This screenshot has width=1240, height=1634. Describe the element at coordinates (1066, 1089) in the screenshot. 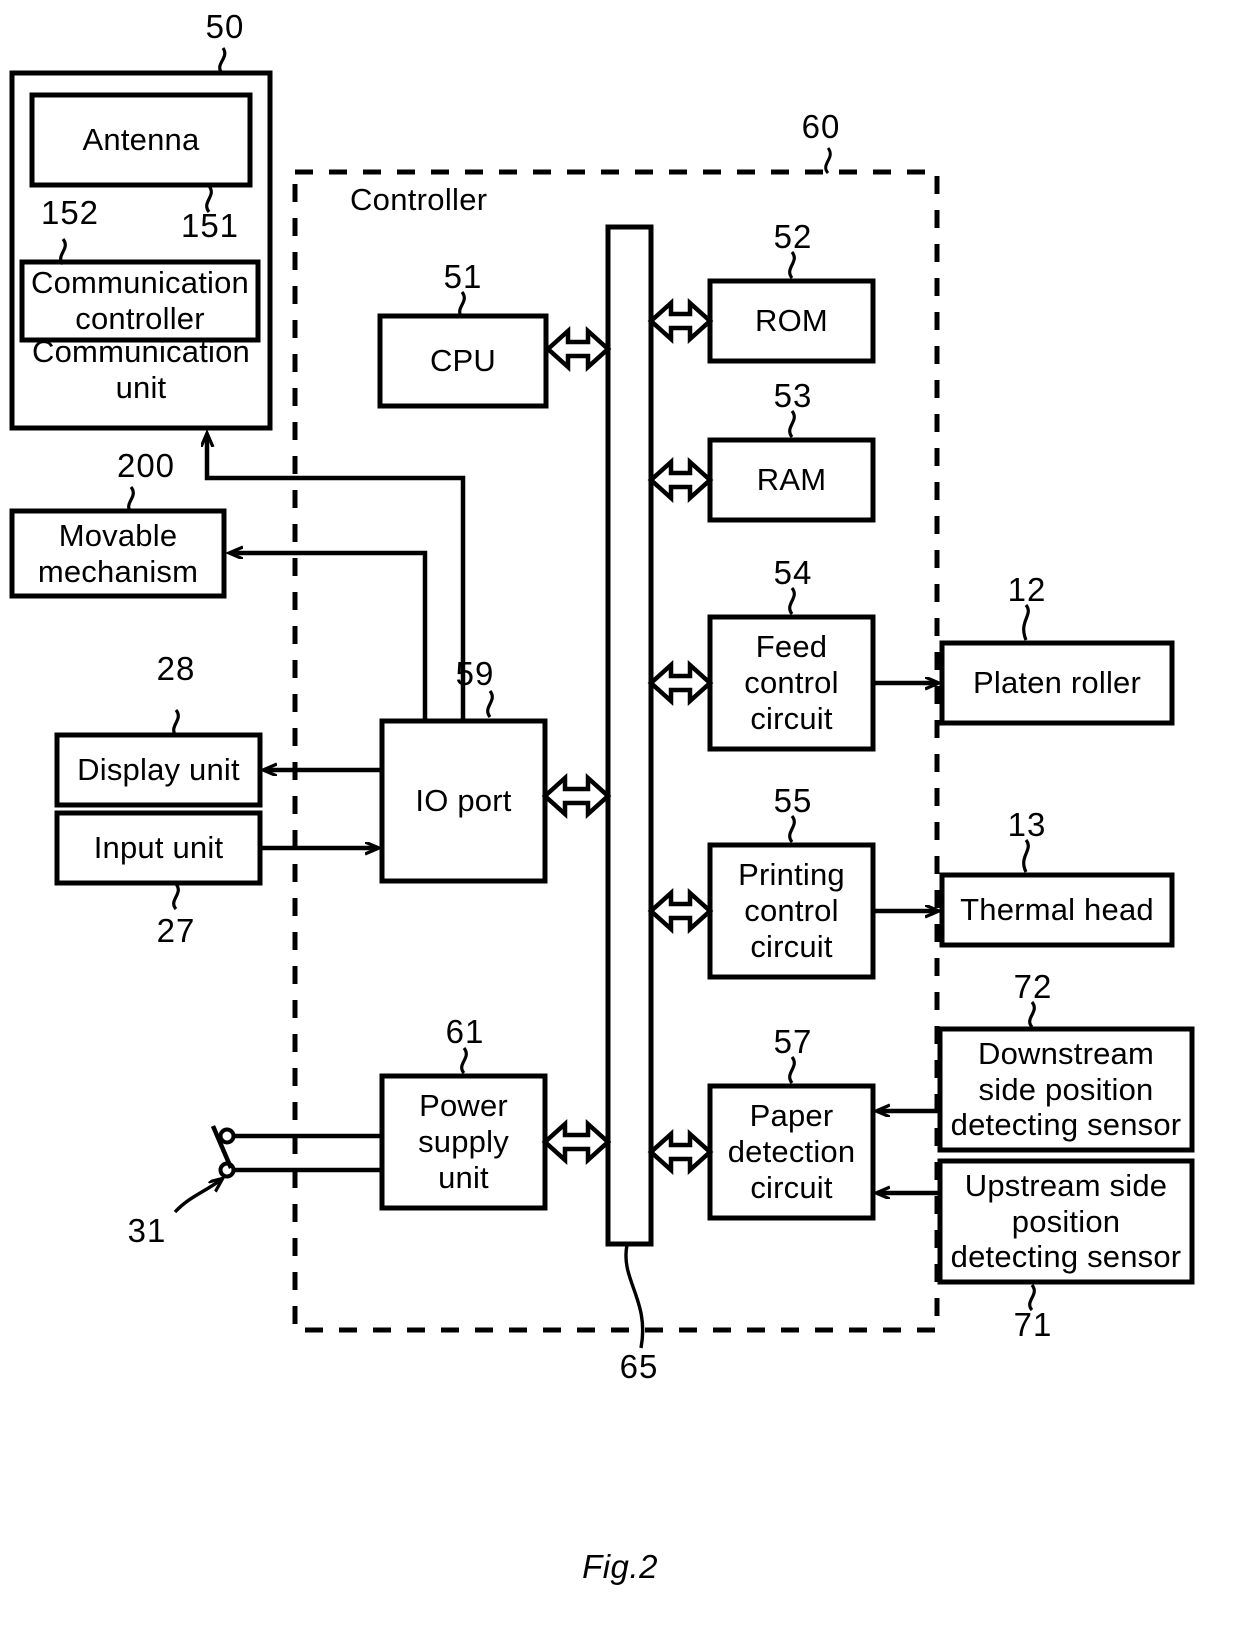

I see `box-downstream-sensor` at that location.